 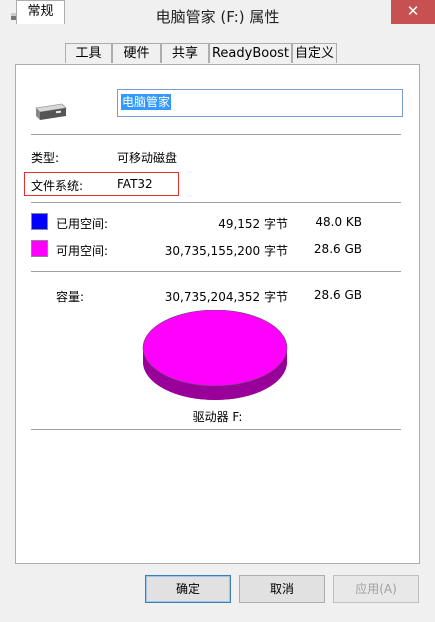 I want to click on free-space-size: 28.6 GB, so click(x=337, y=249).